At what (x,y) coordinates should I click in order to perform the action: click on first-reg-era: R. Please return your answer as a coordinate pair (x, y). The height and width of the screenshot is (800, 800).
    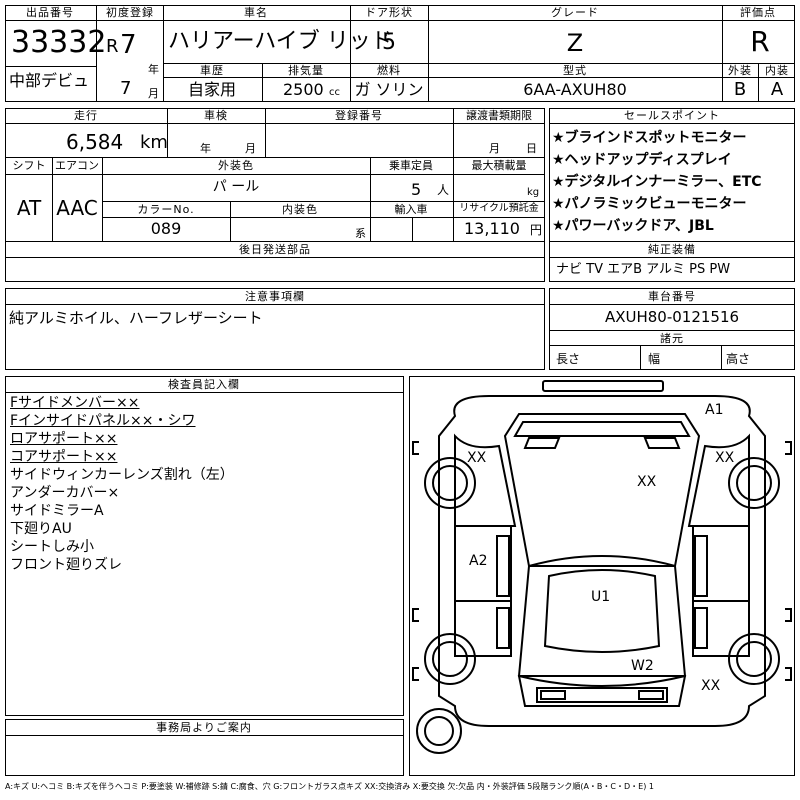
    Looking at the image, I should click on (112, 46).